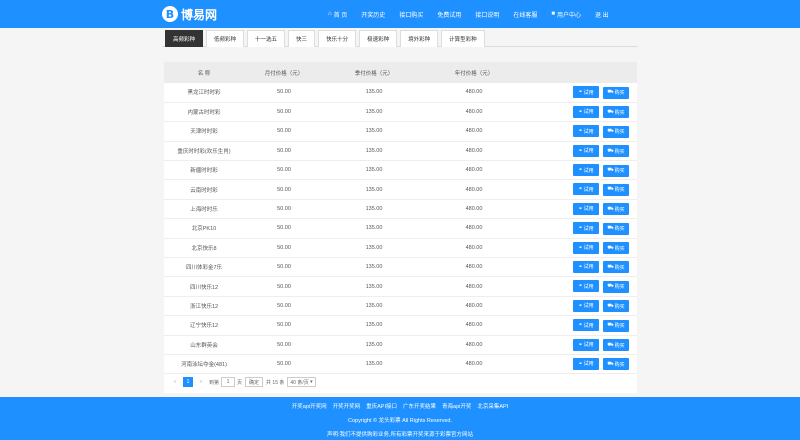 This screenshot has width=800, height=440. I want to click on footer-link: 广东开奖结果, so click(419, 406).